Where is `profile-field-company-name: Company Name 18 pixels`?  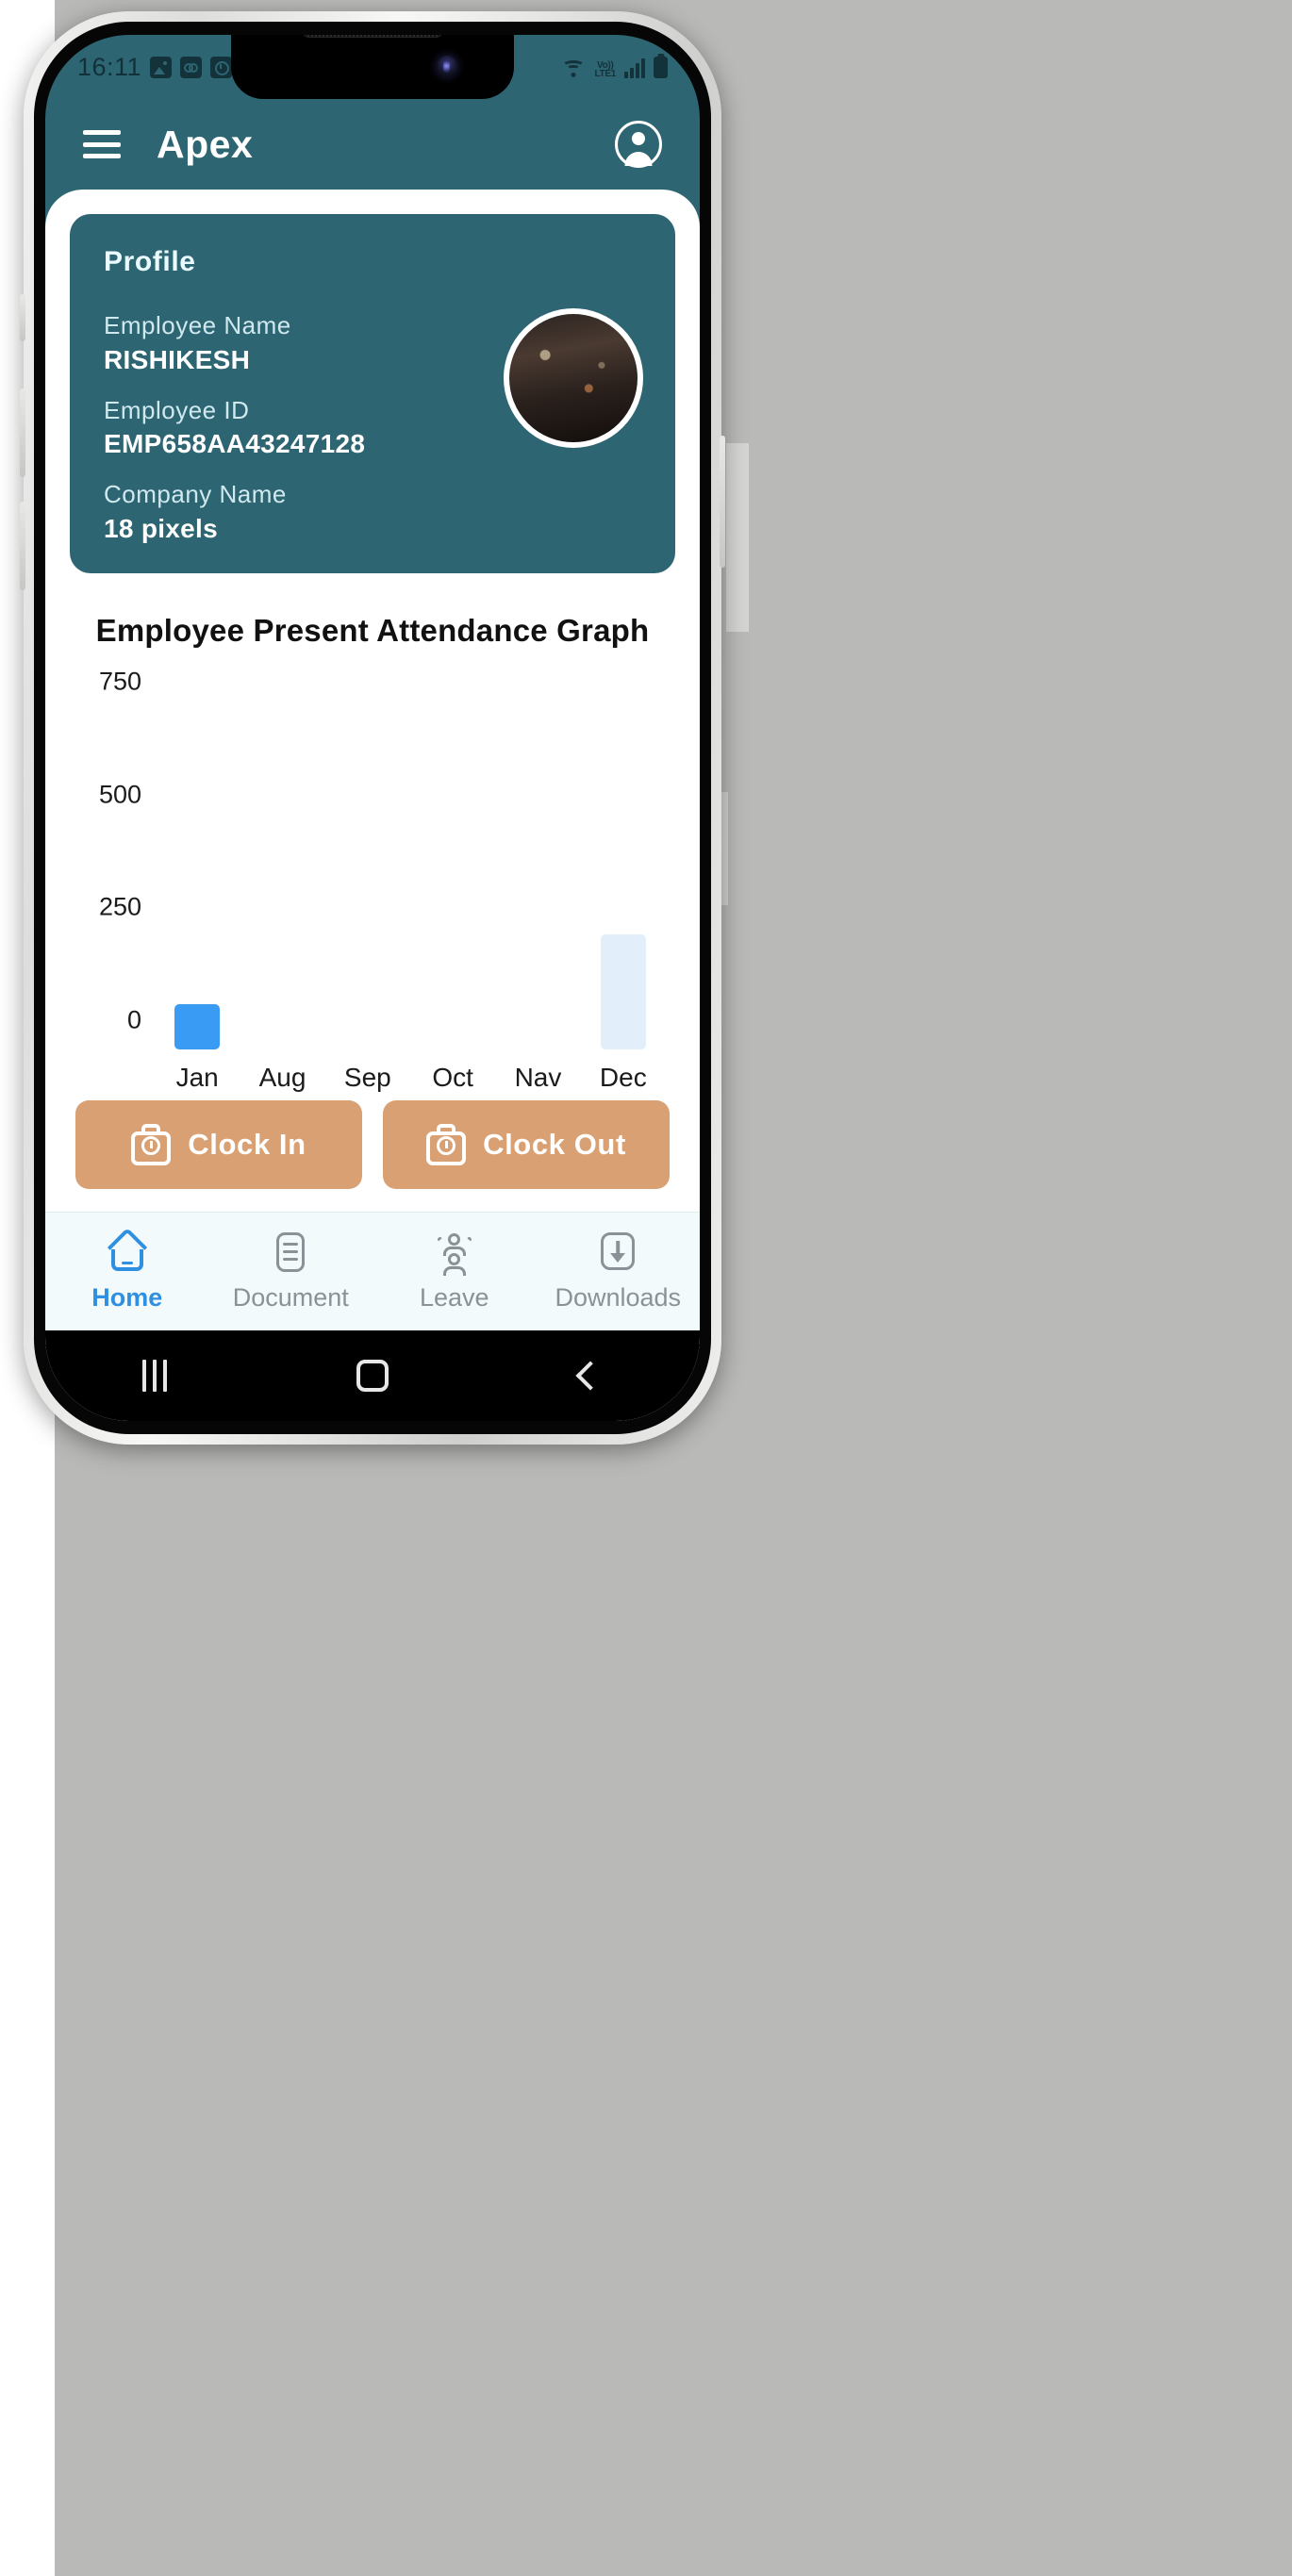 profile-field-company-name: Company Name 18 pixels is located at coordinates (372, 512).